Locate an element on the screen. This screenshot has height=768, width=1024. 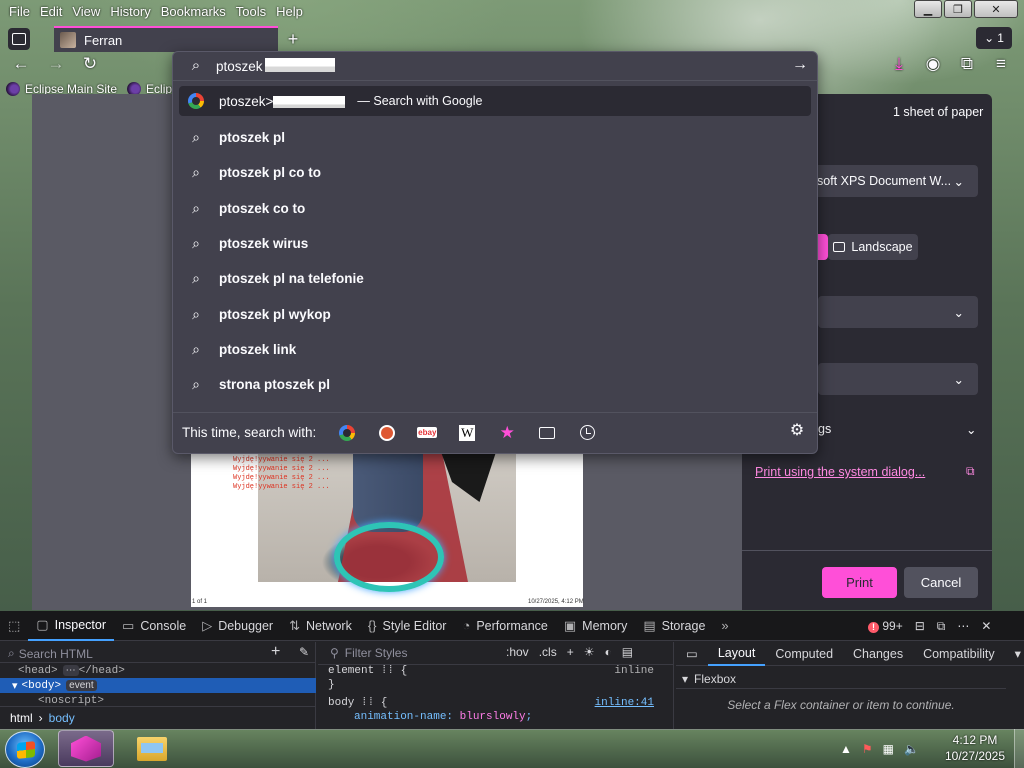
tab-style-editor: {} Style Editor is located at coordinates (407, 626).